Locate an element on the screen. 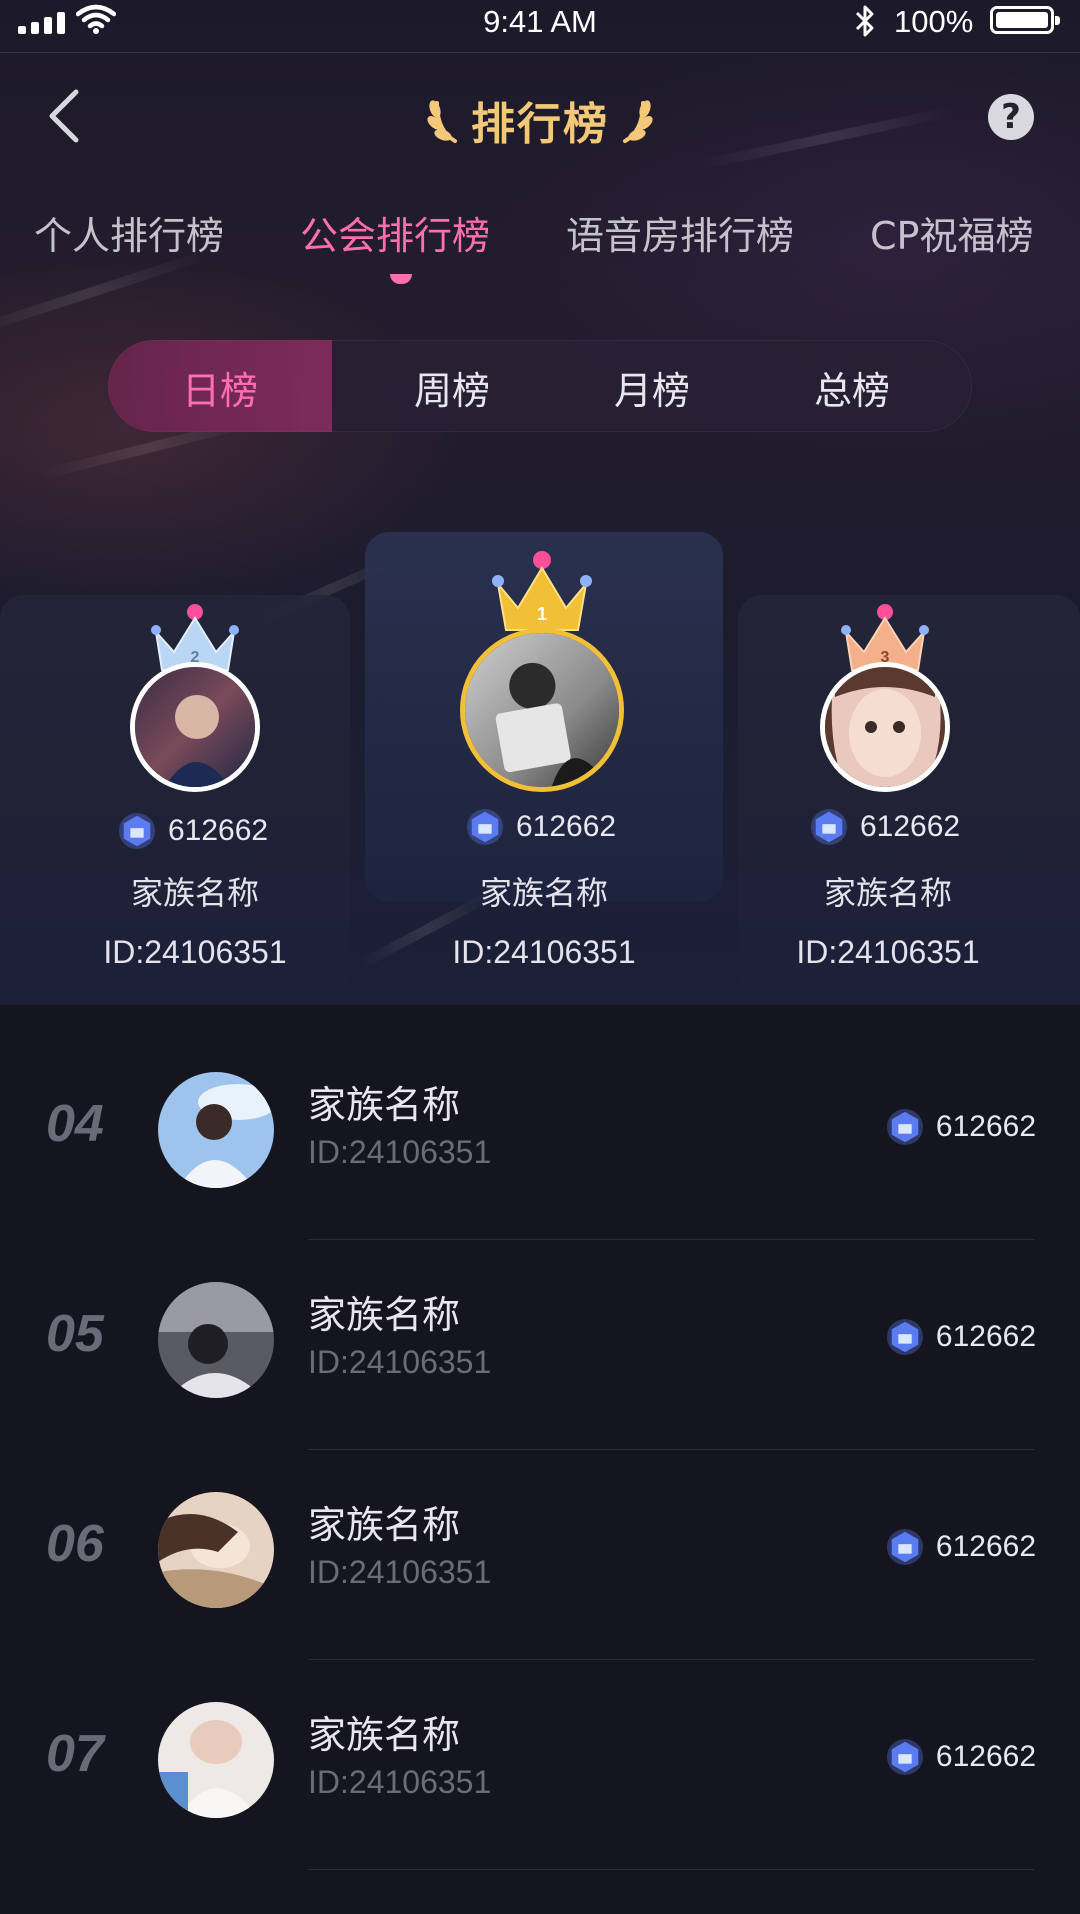 The height and width of the screenshot is (1914, 1080). svg-text: 1 is located at coordinates (542, 614).